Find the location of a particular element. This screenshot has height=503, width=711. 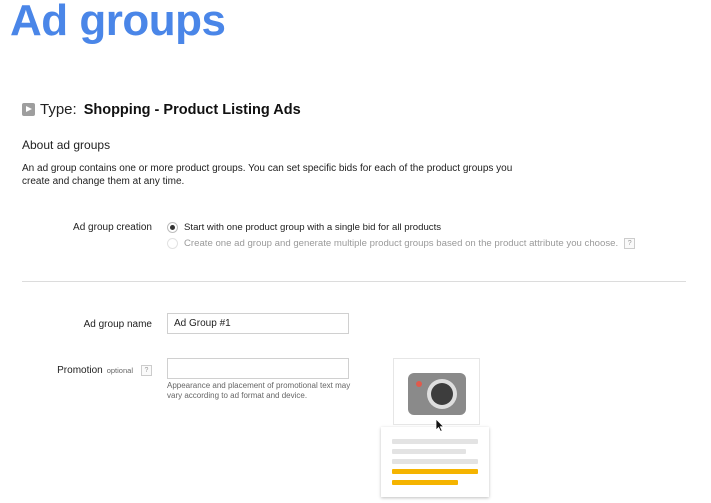

product-image-preview is located at coordinates (436, 391).